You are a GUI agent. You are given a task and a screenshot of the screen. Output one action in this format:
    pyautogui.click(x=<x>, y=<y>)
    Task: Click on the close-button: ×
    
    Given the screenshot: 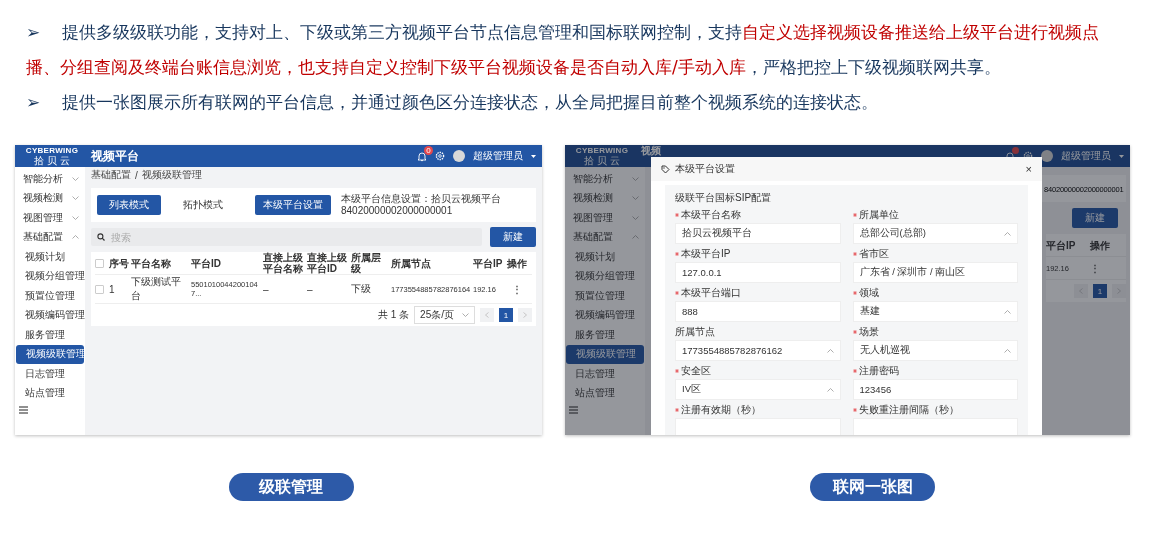 What is the action you would take?
    pyautogui.click(x=1028, y=169)
    